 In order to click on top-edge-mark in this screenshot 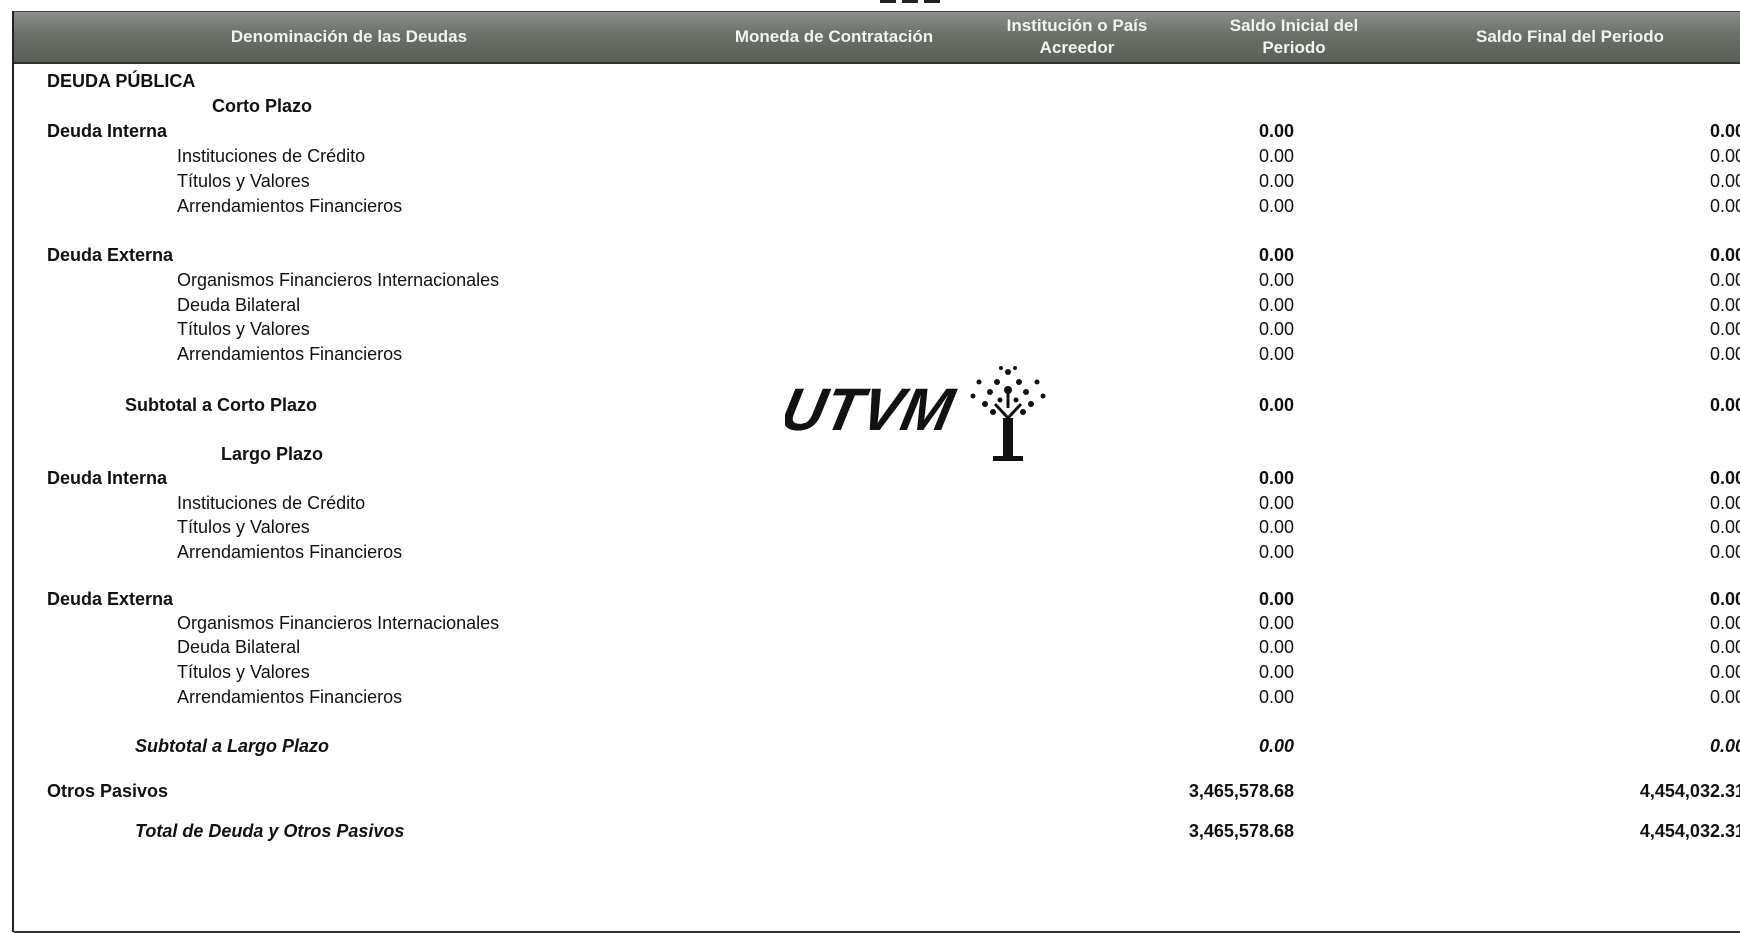, I will do `click(910, 2)`.